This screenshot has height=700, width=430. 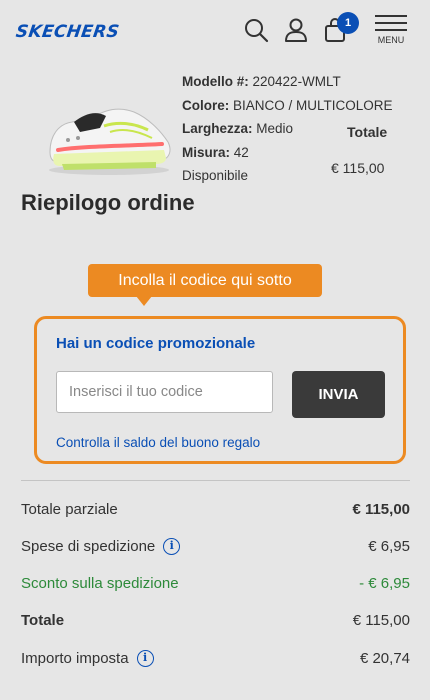 I want to click on skechers-logo: SKECHERS, so click(x=68, y=32).